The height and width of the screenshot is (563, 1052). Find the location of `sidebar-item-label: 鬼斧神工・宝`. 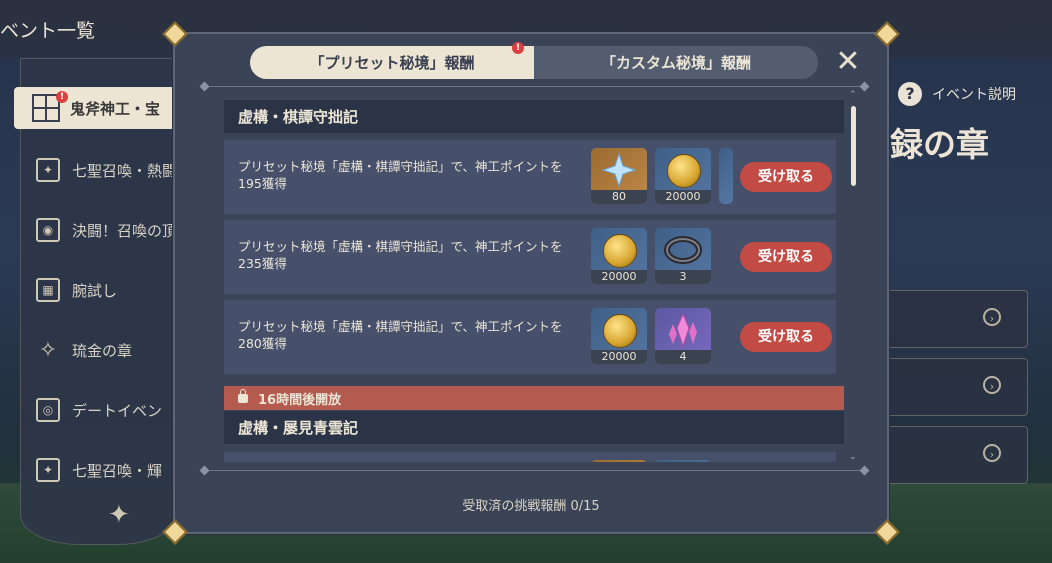

sidebar-item-label: 鬼斧神工・宝 is located at coordinates (115, 108).